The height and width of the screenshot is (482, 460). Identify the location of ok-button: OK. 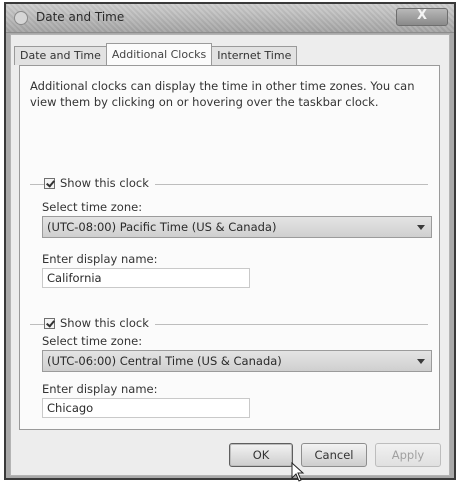
(261, 455).